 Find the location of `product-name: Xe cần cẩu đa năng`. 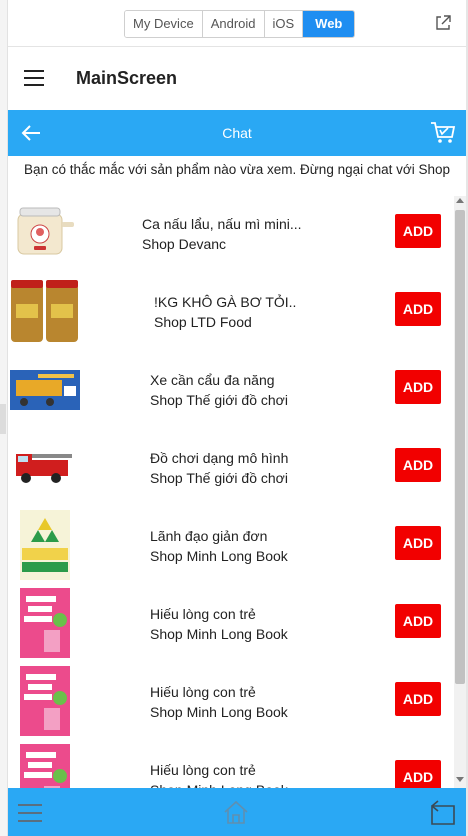

product-name: Xe cần cẩu đa năng is located at coordinates (212, 380).